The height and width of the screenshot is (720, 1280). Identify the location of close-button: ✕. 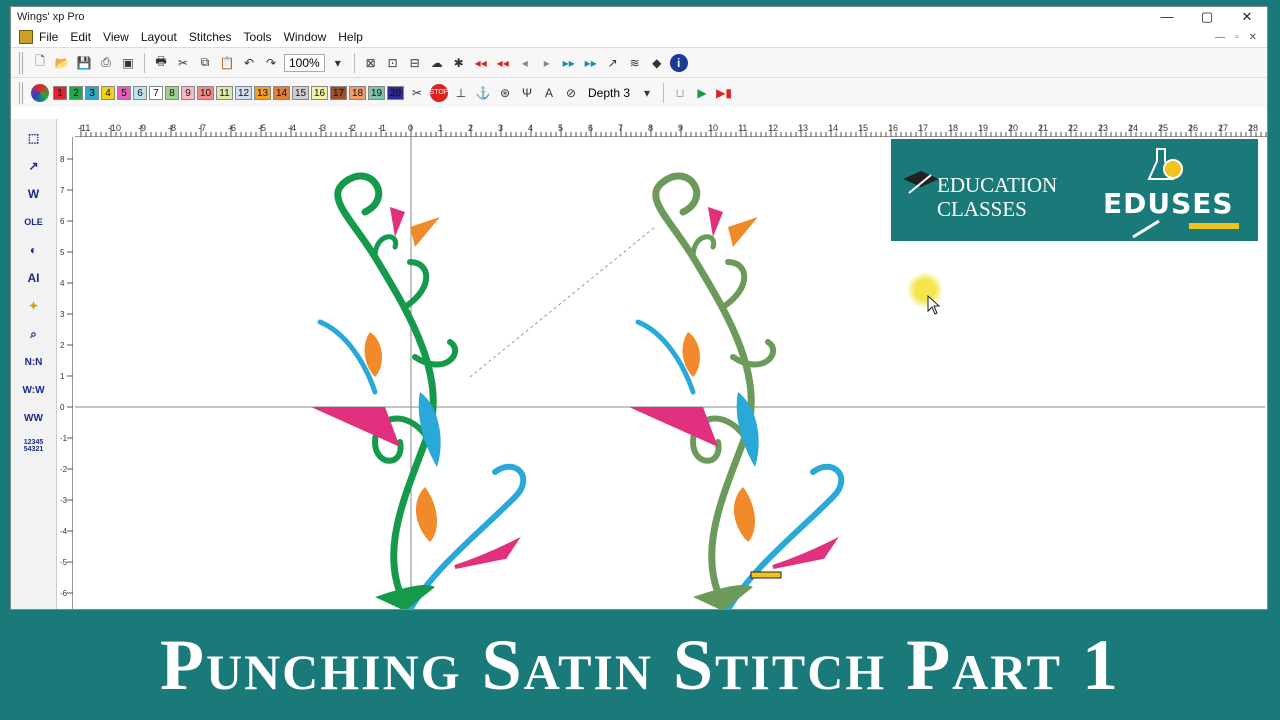
(1247, 17).